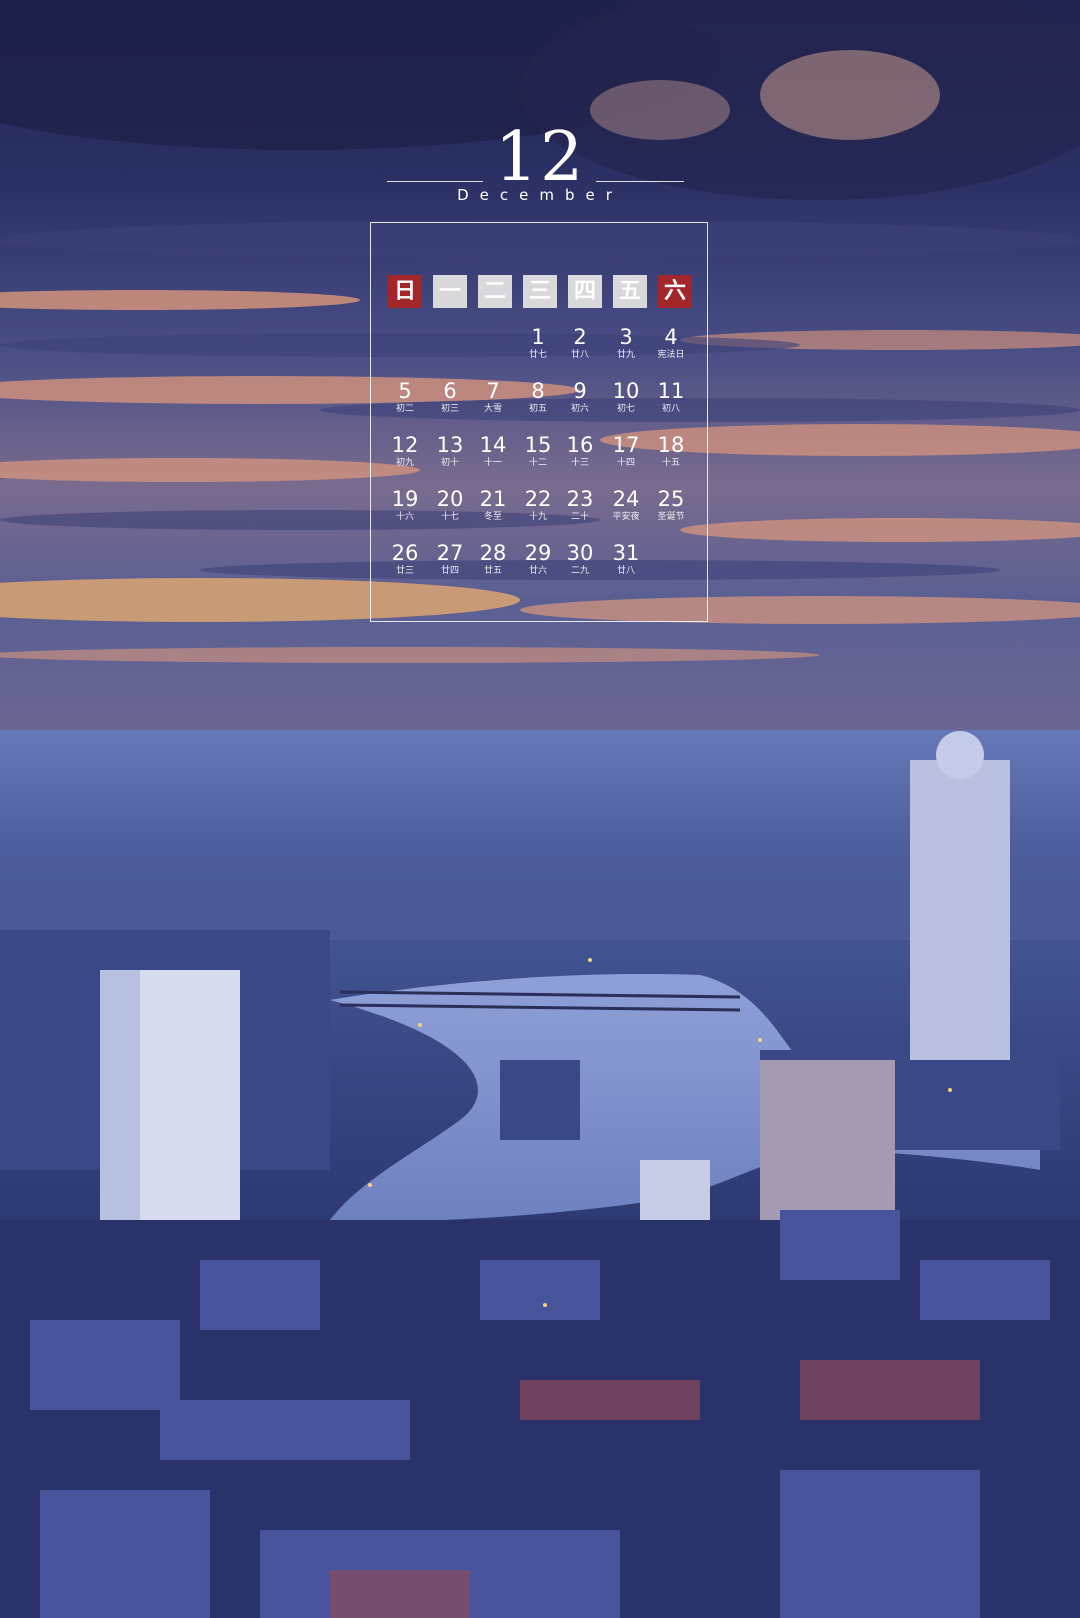  I want to click on day-number: 23, so click(580, 499).